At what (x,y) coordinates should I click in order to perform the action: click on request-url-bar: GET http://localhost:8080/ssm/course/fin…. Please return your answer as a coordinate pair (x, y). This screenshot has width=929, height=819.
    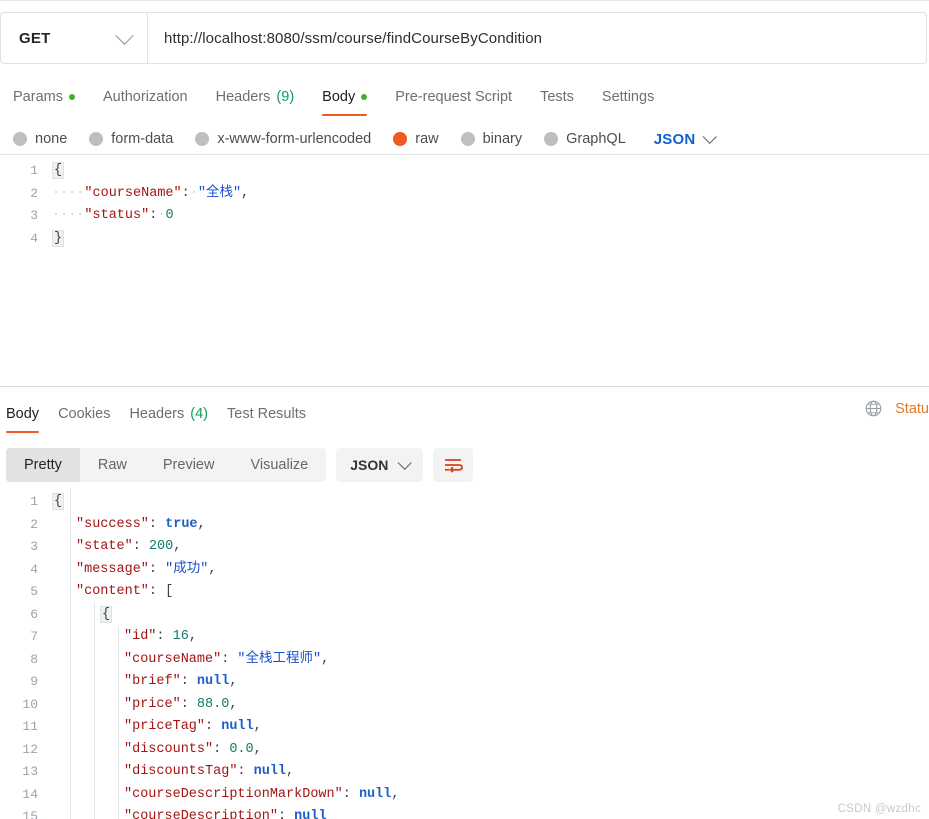
    Looking at the image, I should click on (463, 38).